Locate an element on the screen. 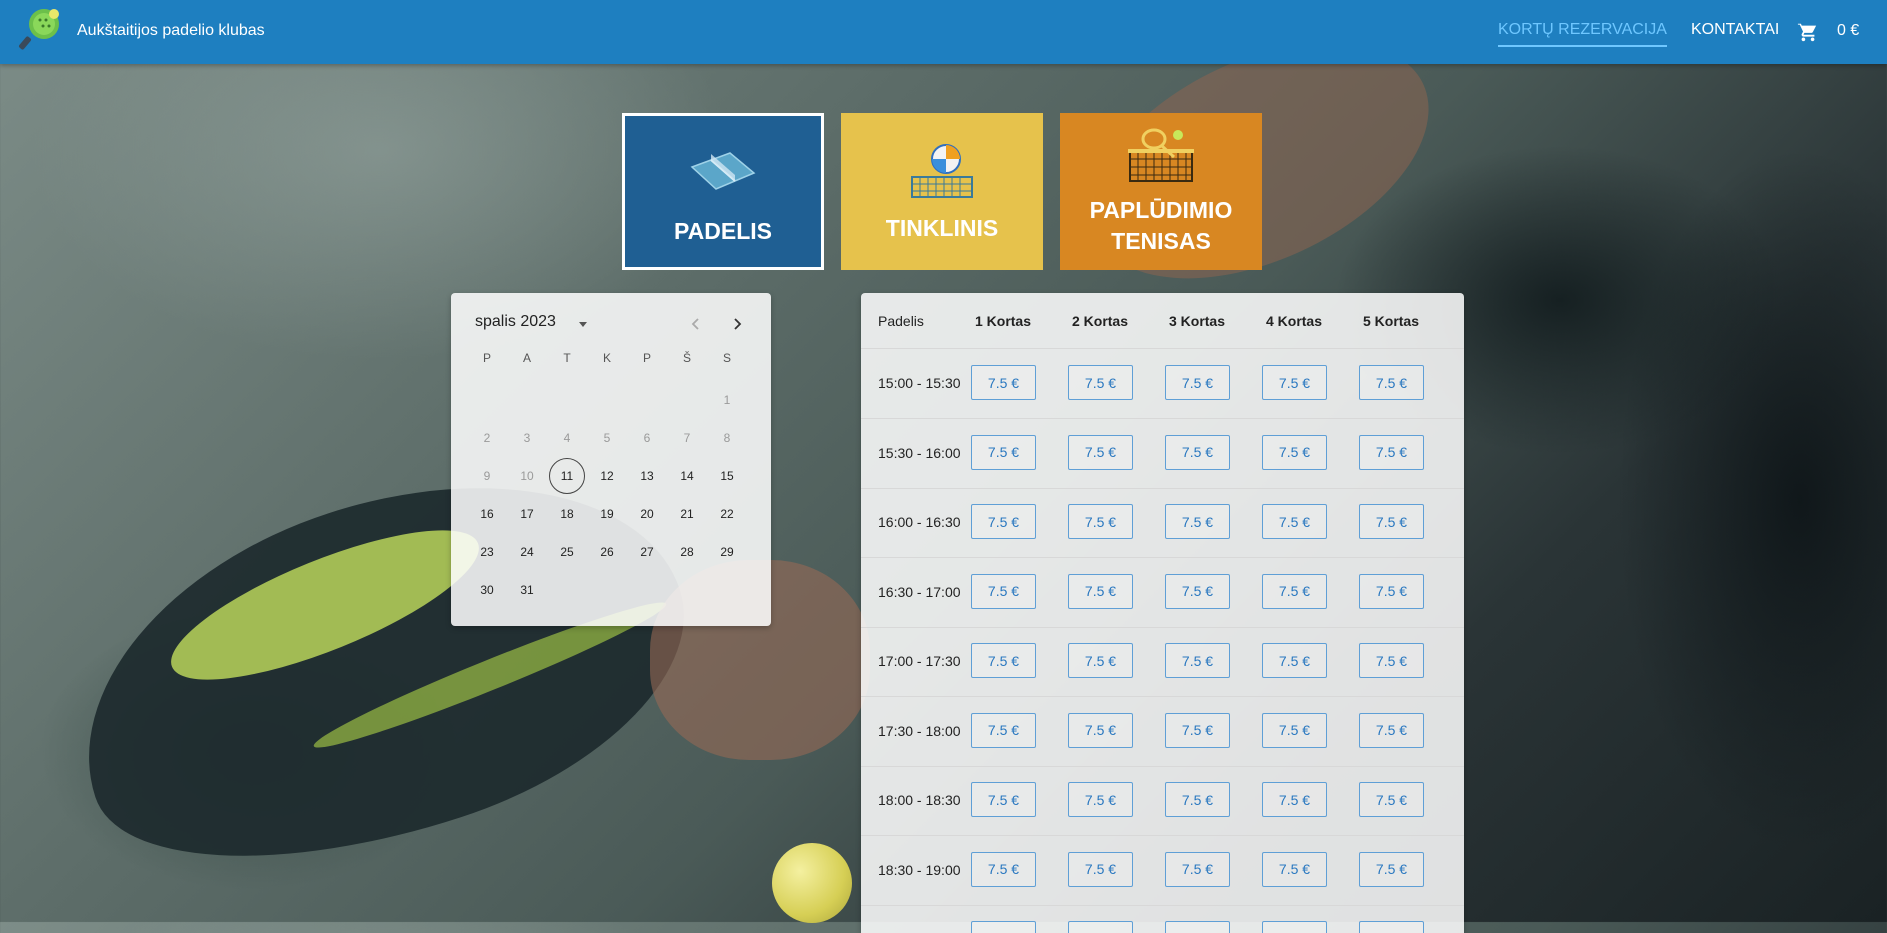  calendar-day: 5 is located at coordinates (607, 438).